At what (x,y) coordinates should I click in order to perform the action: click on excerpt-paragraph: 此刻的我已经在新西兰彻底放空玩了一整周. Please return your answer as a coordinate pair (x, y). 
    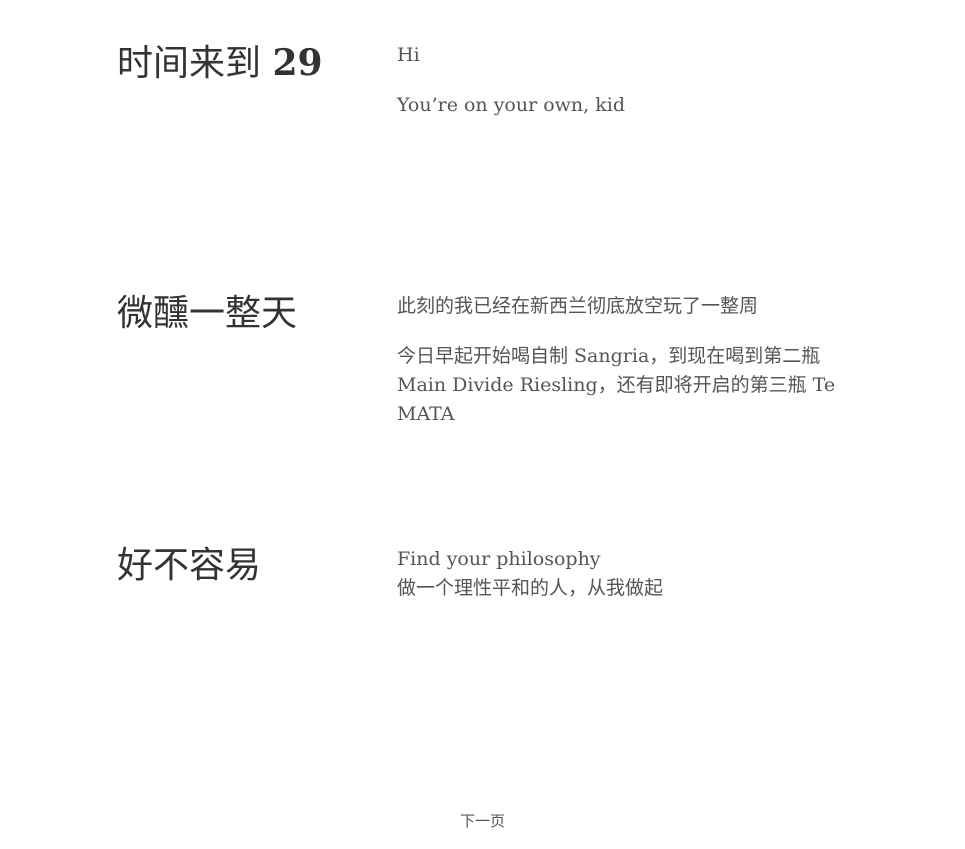
    Looking at the image, I should click on (578, 306).